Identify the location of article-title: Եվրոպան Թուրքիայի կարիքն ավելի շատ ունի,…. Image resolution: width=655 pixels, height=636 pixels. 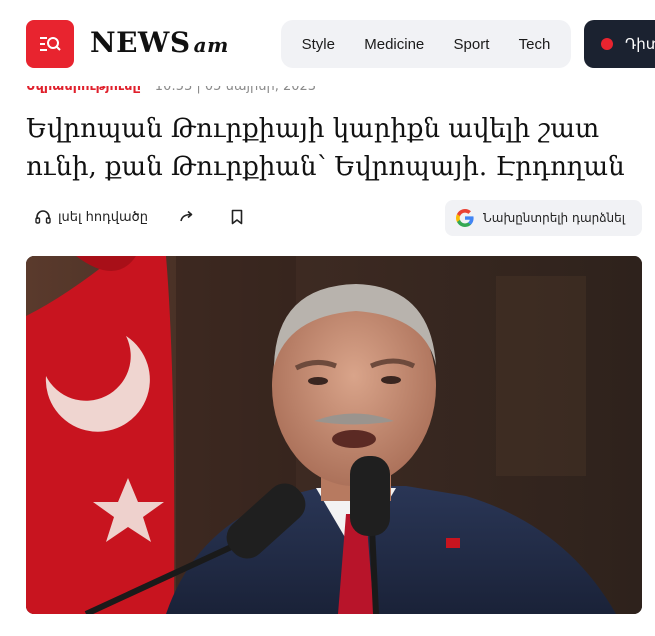
(325, 148).